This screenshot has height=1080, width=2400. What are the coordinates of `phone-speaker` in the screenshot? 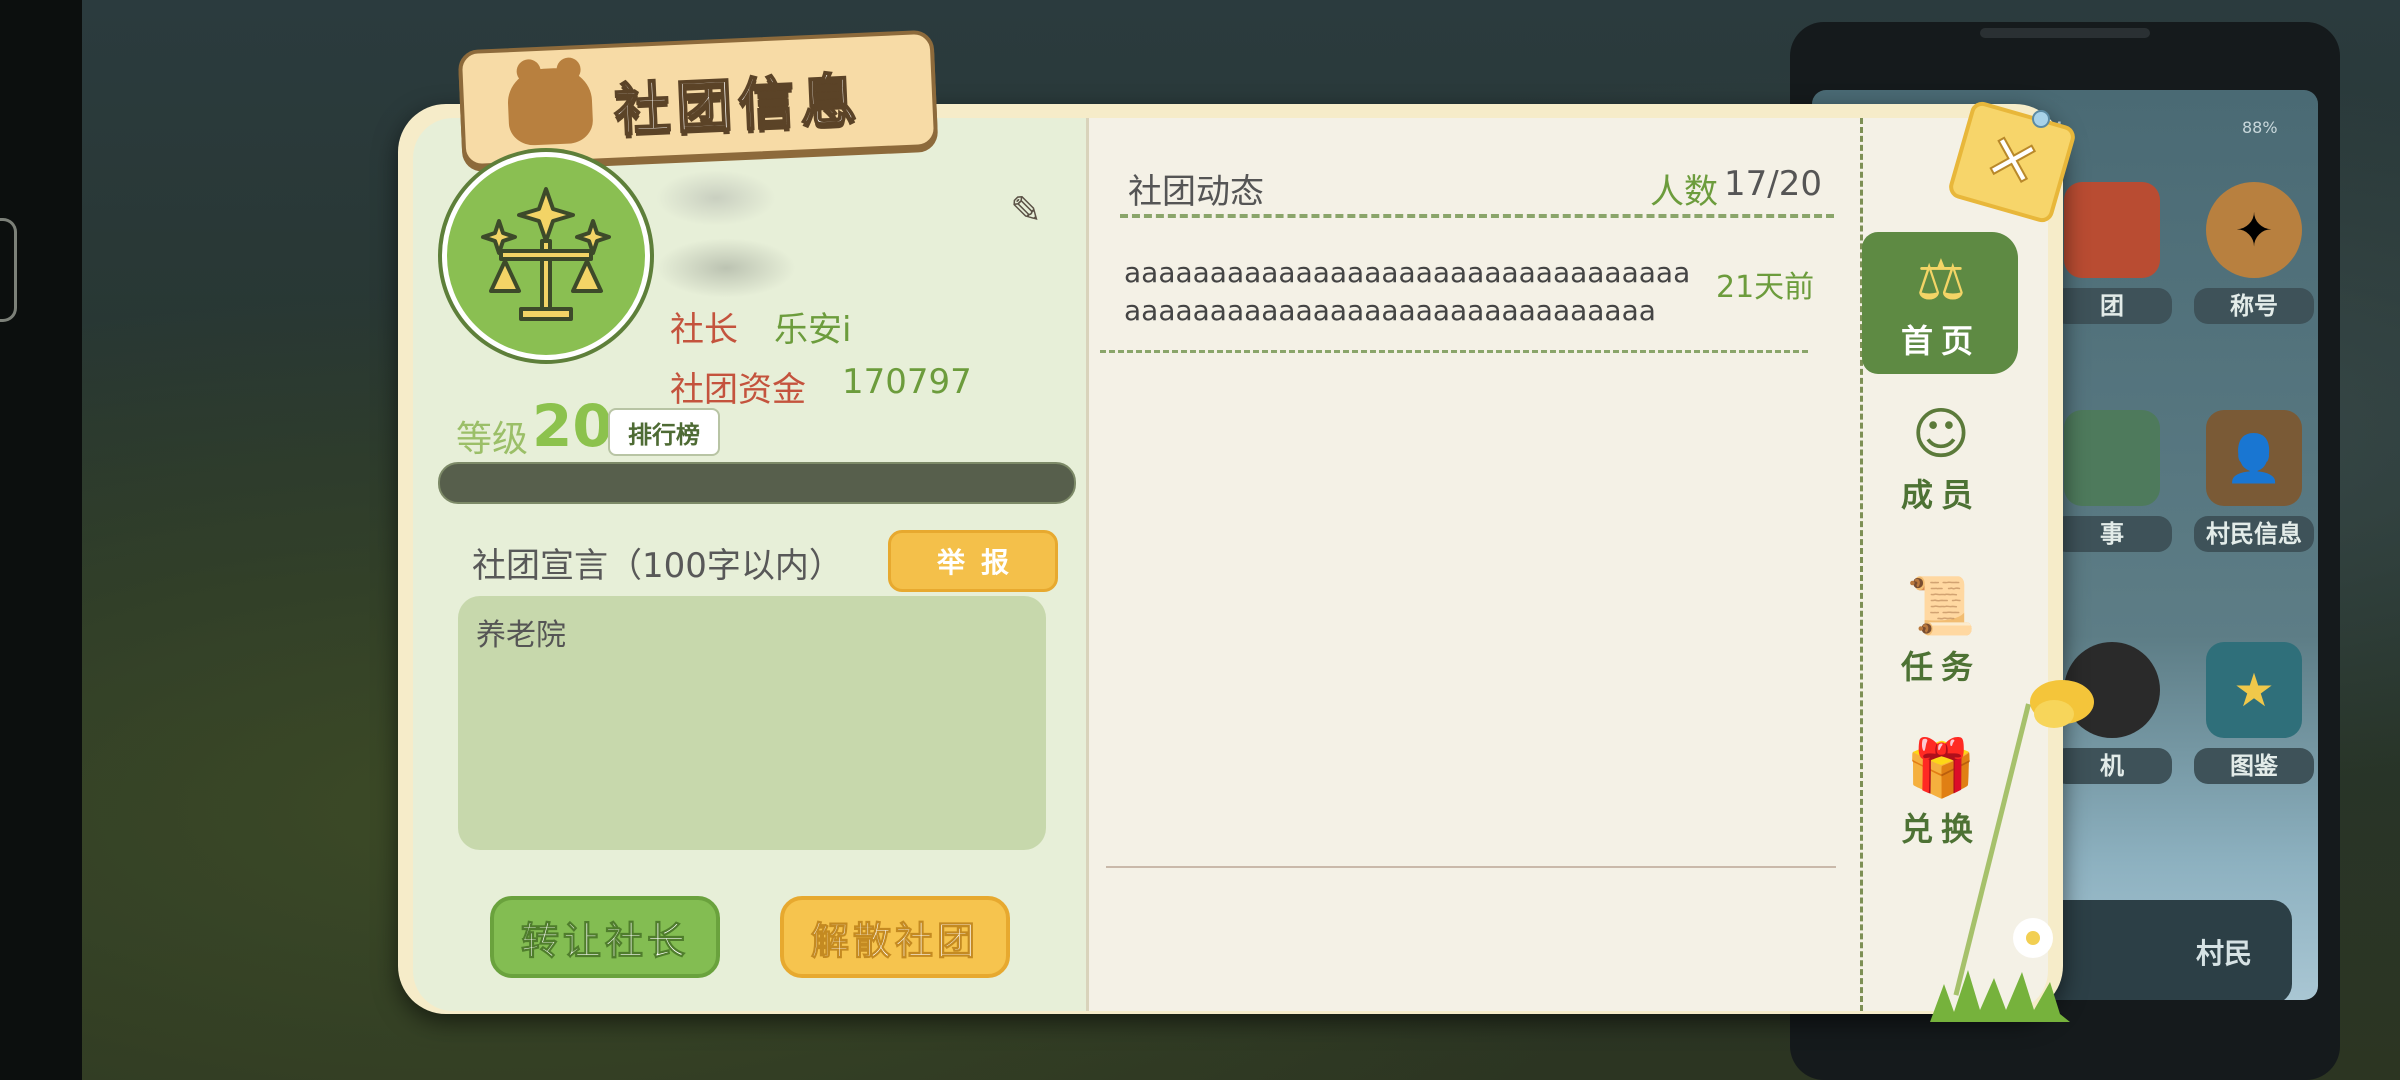 It's located at (2065, 33).